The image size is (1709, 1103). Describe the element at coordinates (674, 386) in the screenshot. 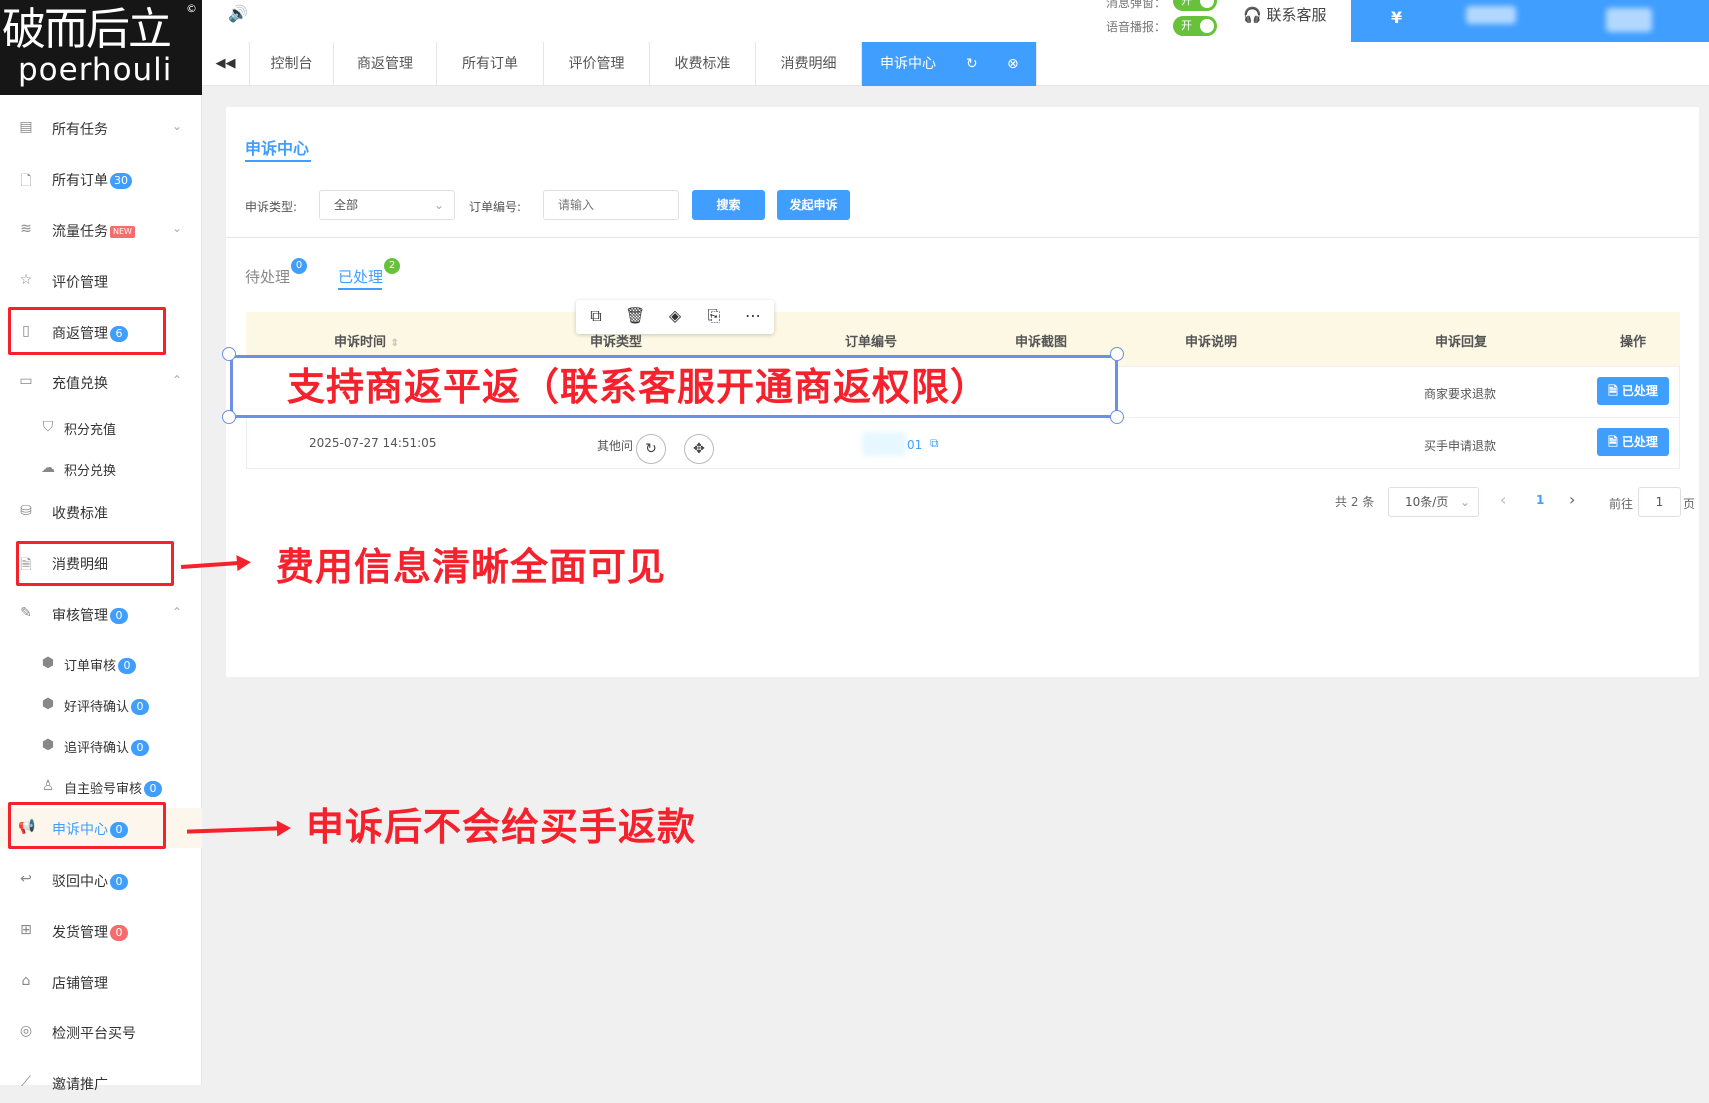

I see `banner-annotation-box: 支持商返平返（联系客服开通商返权限）` at that location.